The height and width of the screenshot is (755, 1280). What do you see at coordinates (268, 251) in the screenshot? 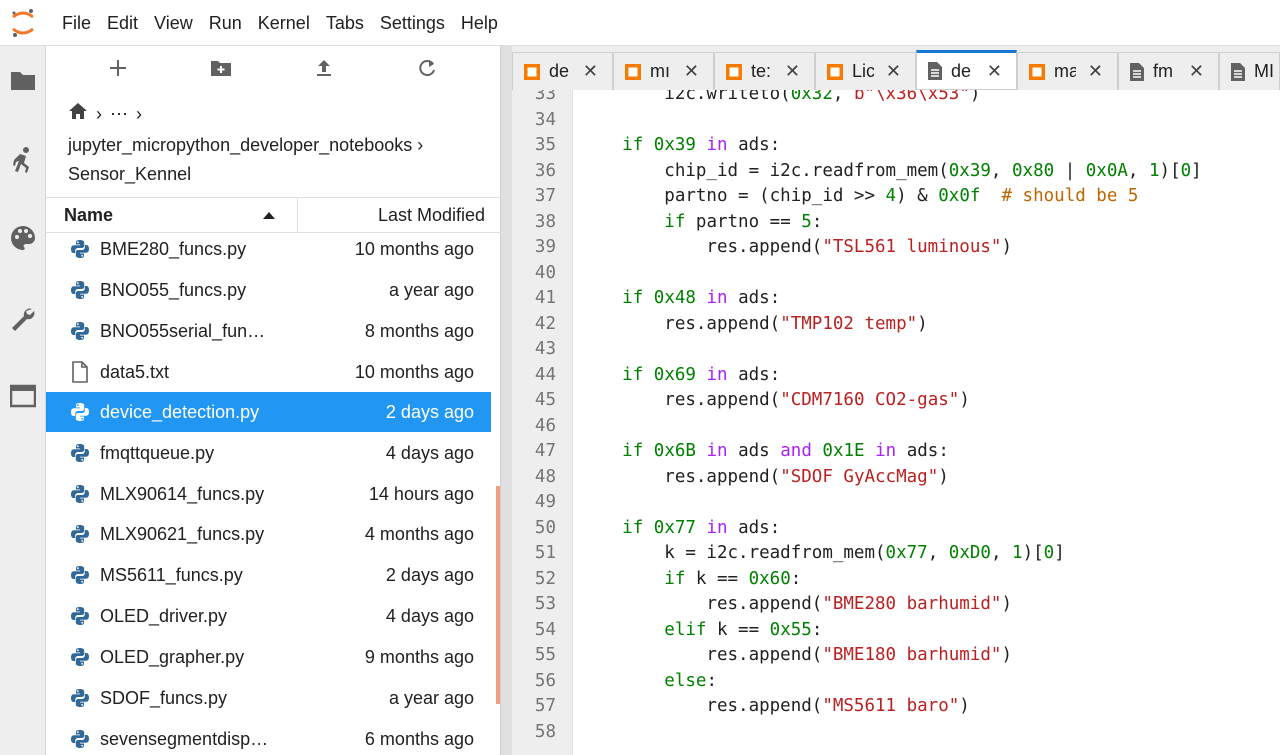
I see `file-row: BME280_funcs.py 10 months ago` at bounding box center [268, 251].